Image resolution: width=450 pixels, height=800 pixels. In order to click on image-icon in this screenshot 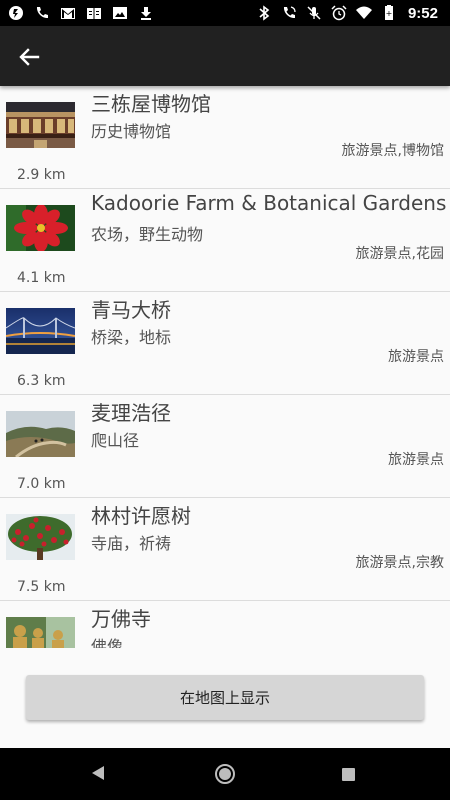, I will do `click(120, 13)`.